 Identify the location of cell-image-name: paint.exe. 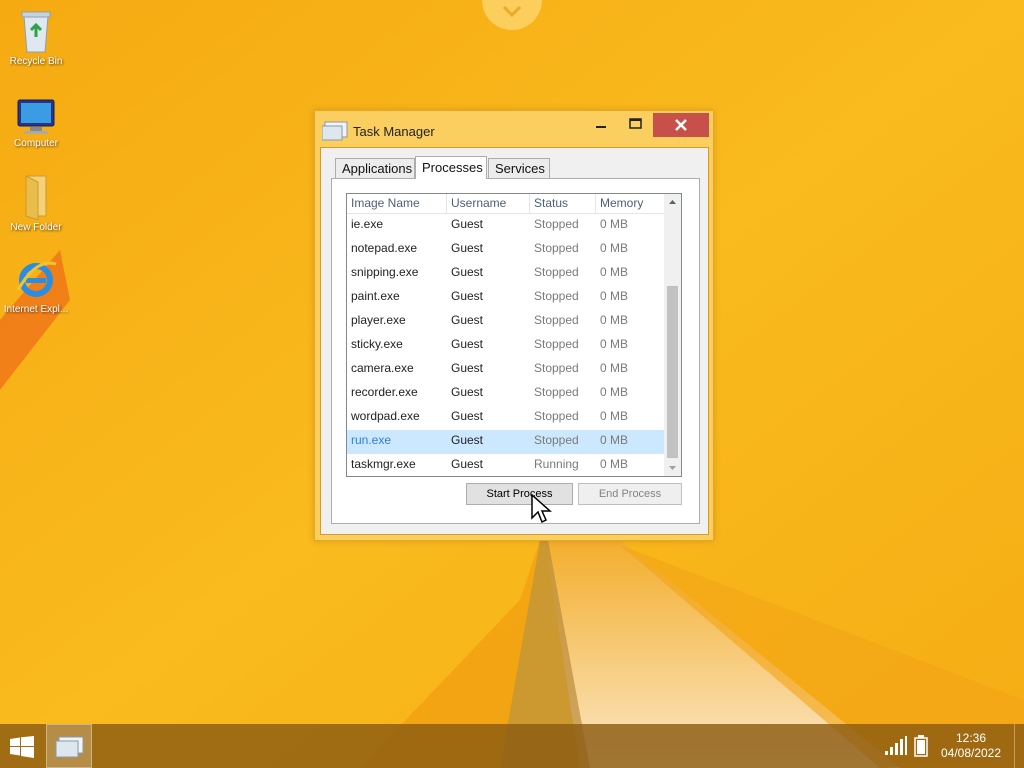
(375, 296).